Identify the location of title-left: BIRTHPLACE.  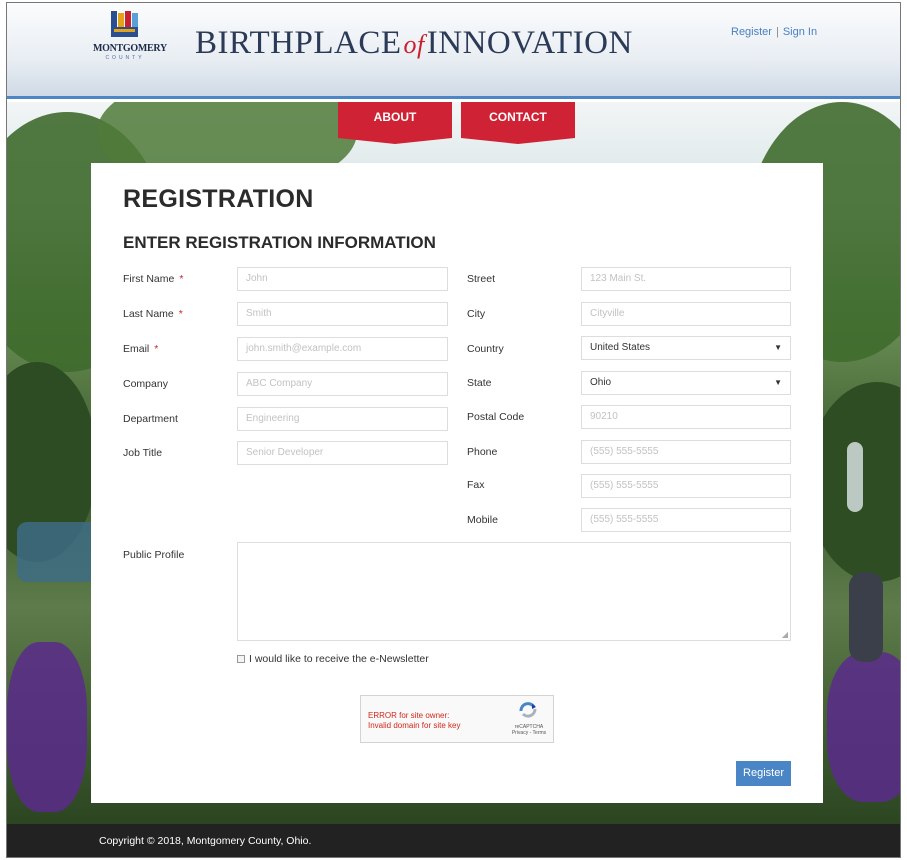
(298, 43).